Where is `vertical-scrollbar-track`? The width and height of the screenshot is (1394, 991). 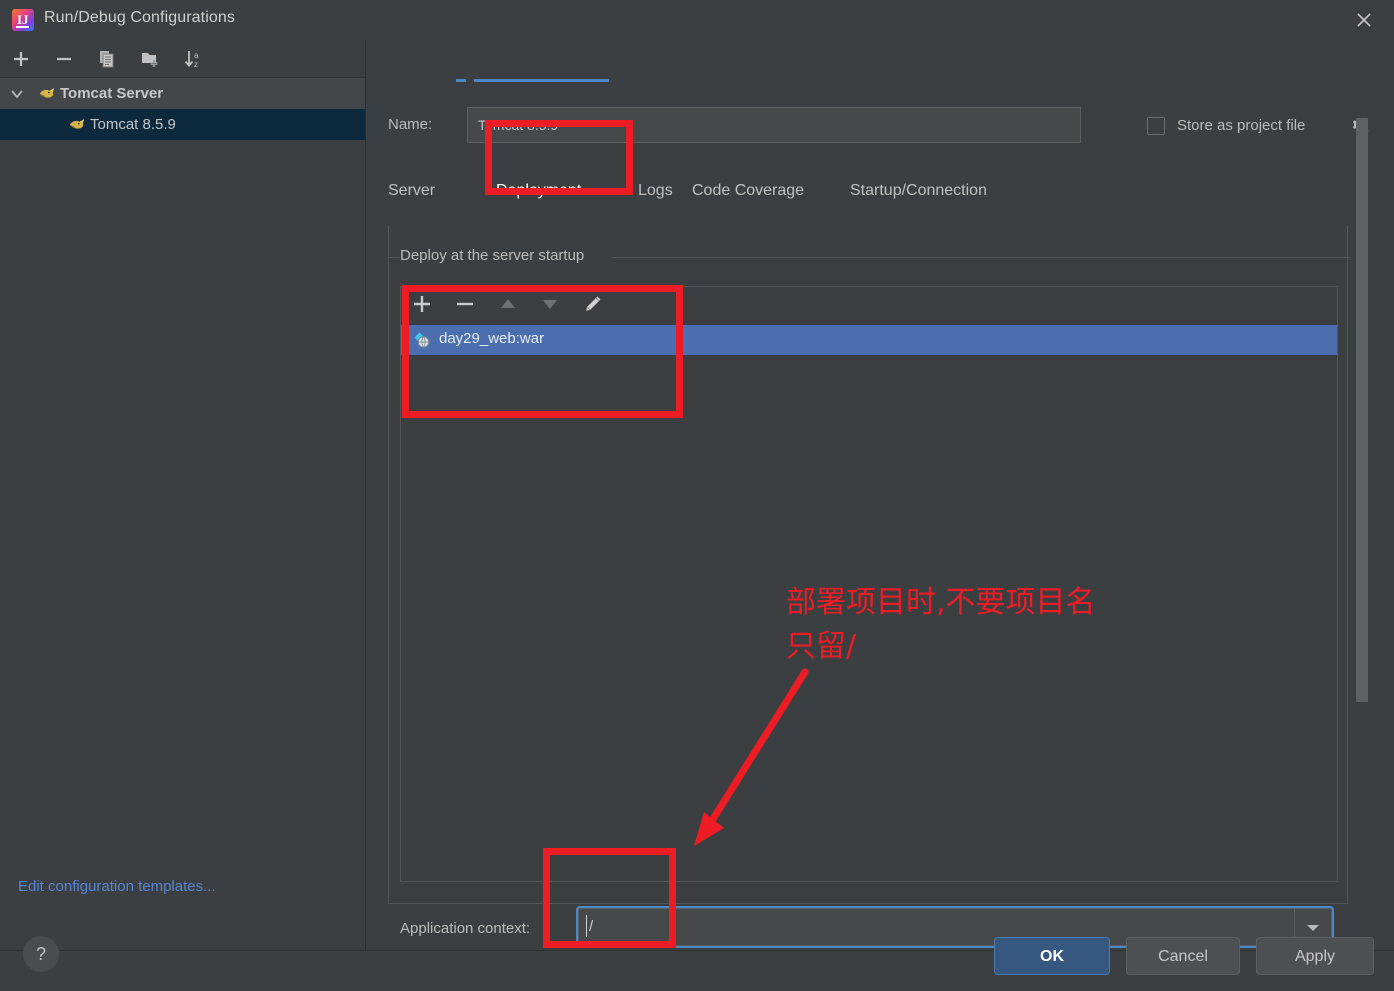 vertical-scrollbar-track is located at coordinates (1362, 410).